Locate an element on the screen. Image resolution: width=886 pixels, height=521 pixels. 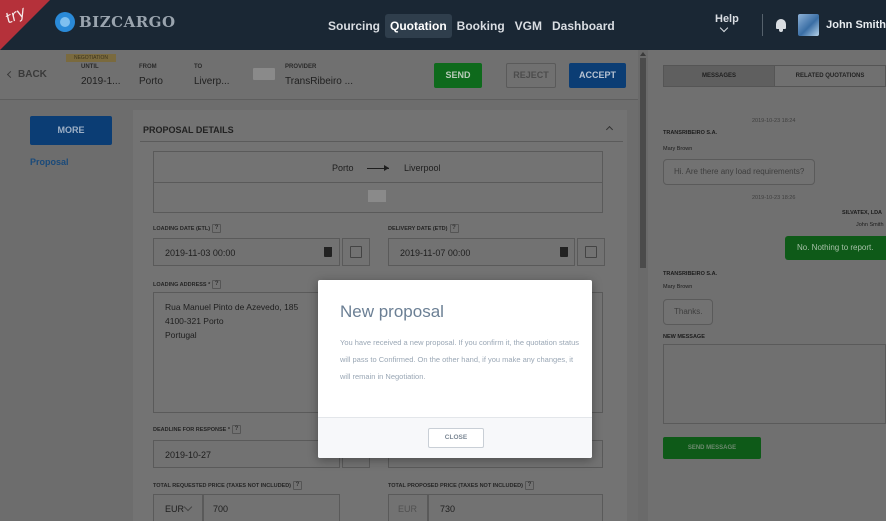
loading-date-label: LOADING DATE (ETL)? is located at coordinates (187, 228).